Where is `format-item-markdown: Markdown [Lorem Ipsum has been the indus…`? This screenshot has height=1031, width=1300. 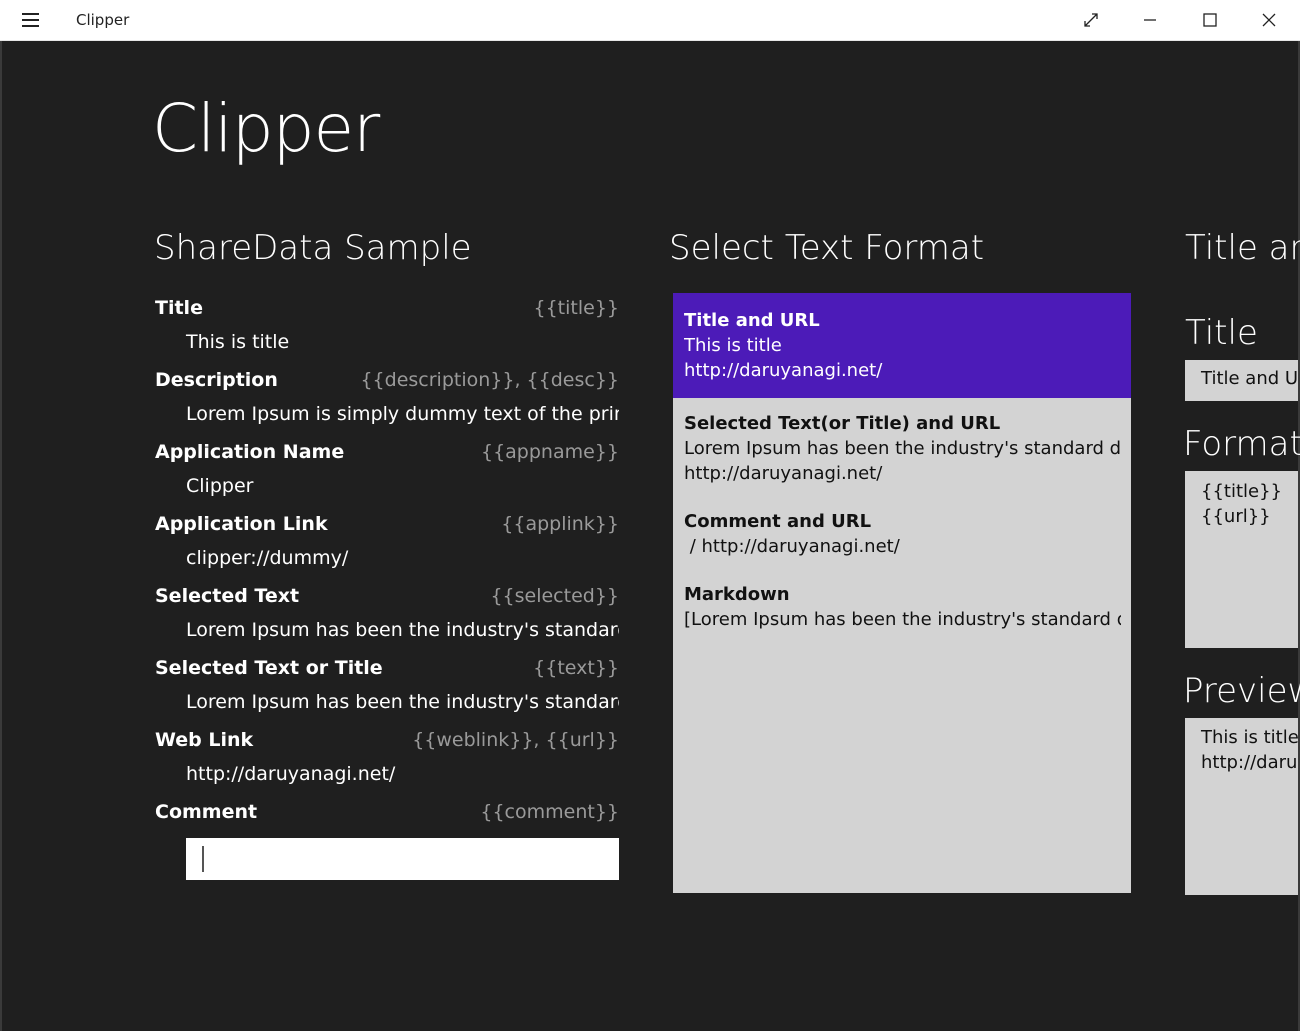 format-item-markdown: Markdown [Lorem Ipsum has been the indus… is located at coordinates (902, 605).